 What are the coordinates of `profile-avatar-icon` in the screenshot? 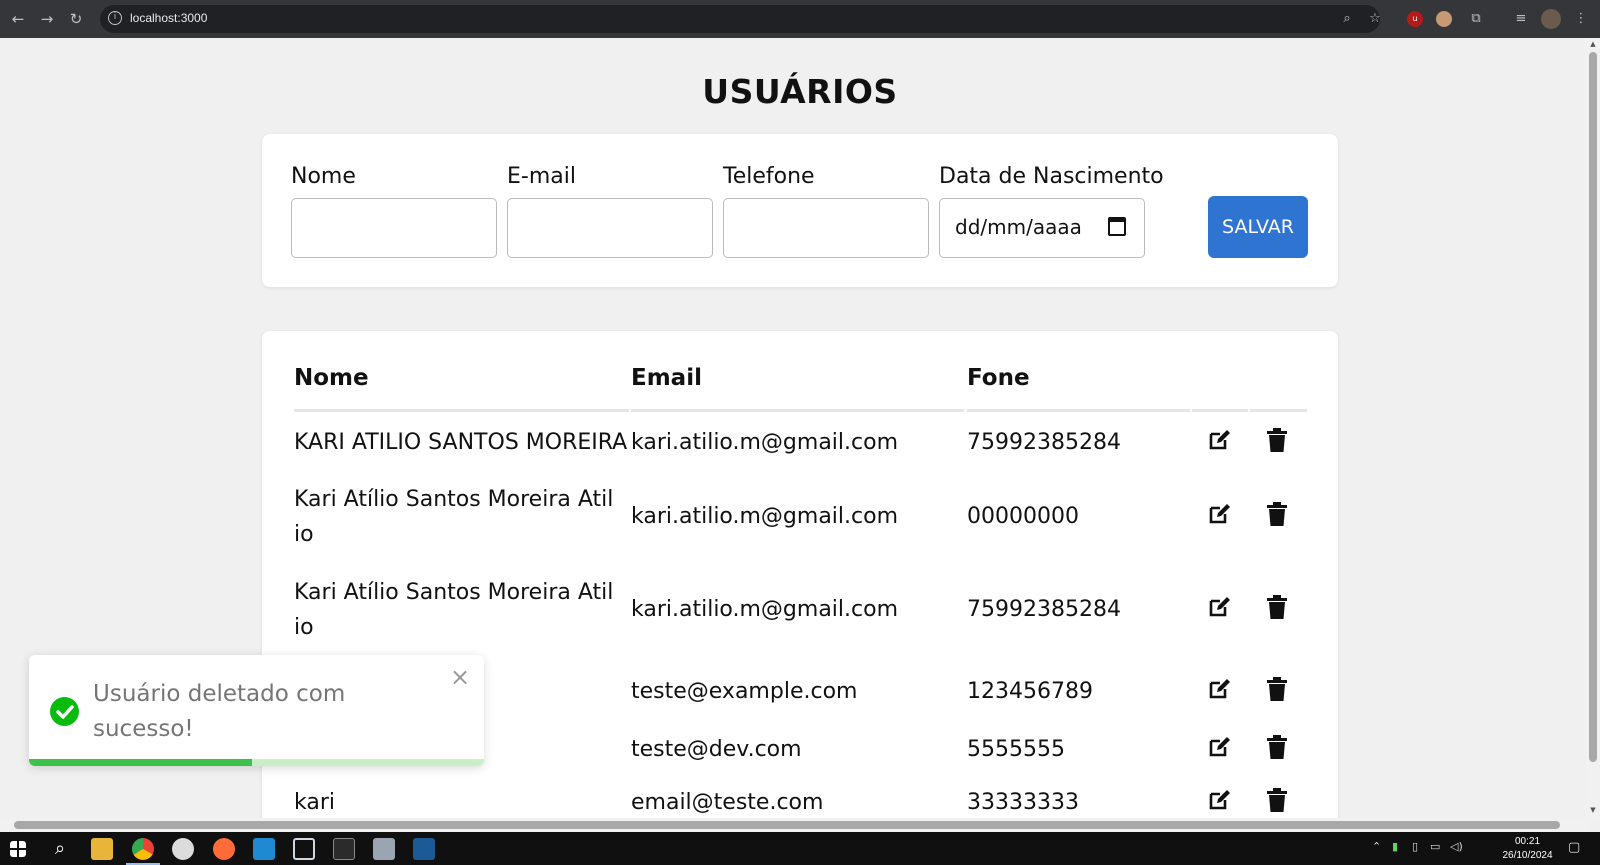 It's located at (1551, 19).